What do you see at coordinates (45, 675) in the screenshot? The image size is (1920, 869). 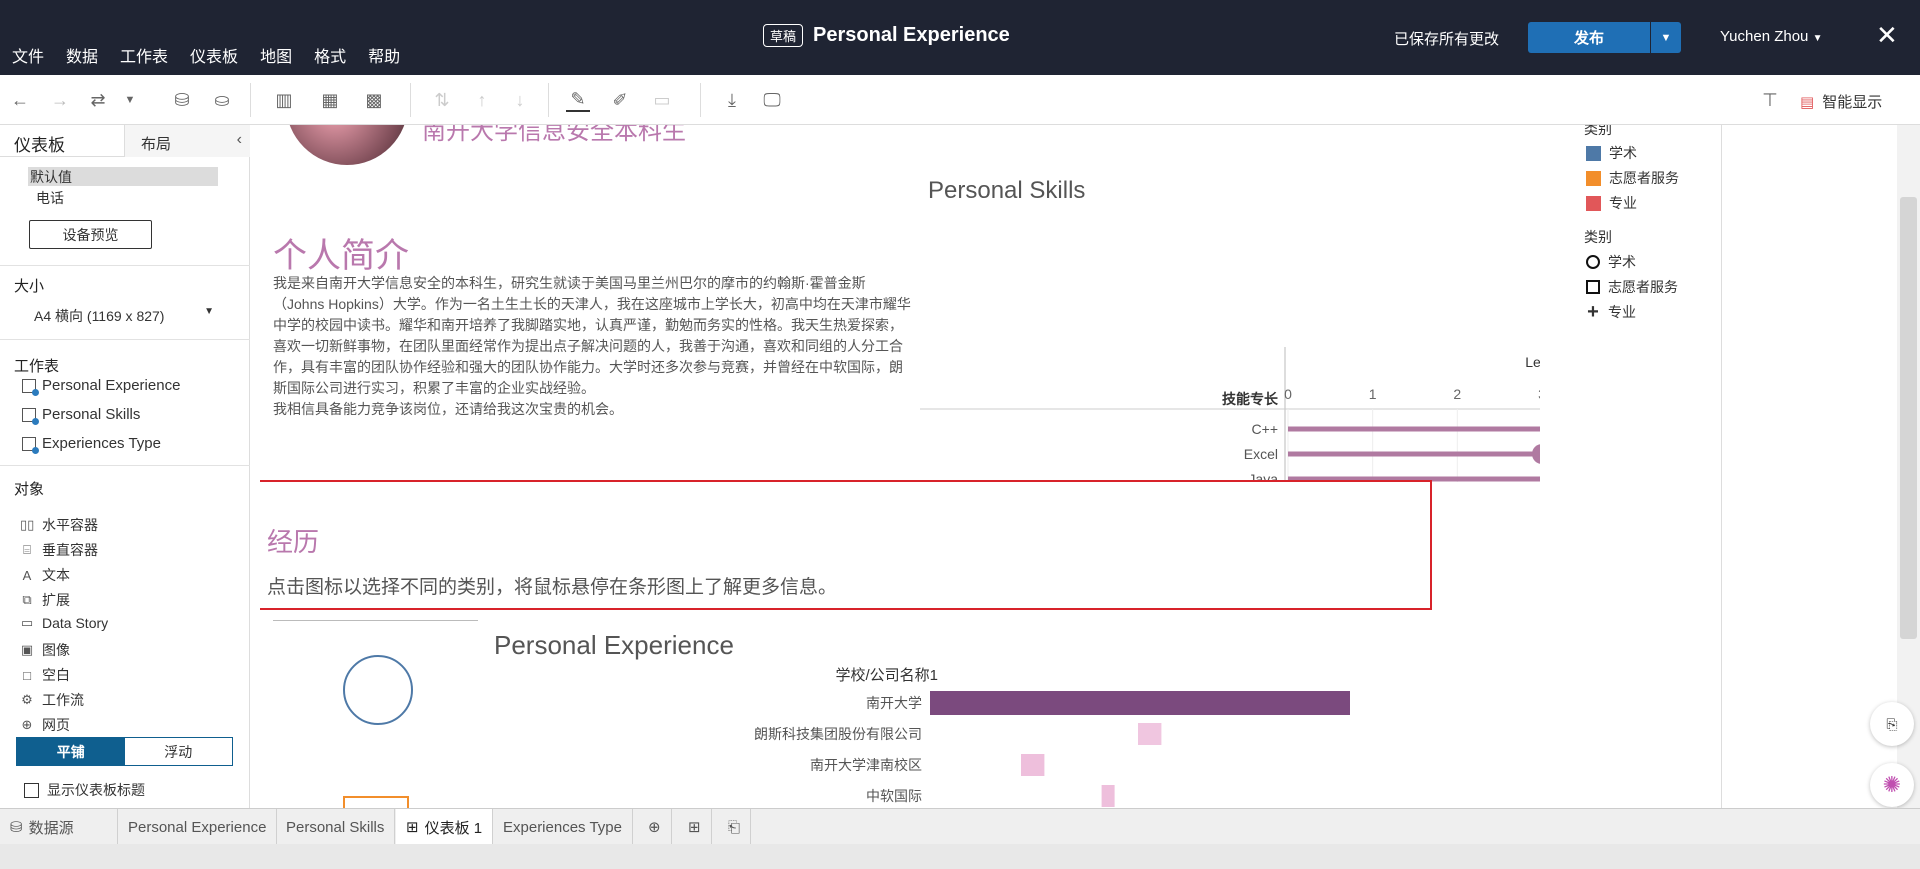 I see `object-item: □ 空白` at bounding box center [45, 675].